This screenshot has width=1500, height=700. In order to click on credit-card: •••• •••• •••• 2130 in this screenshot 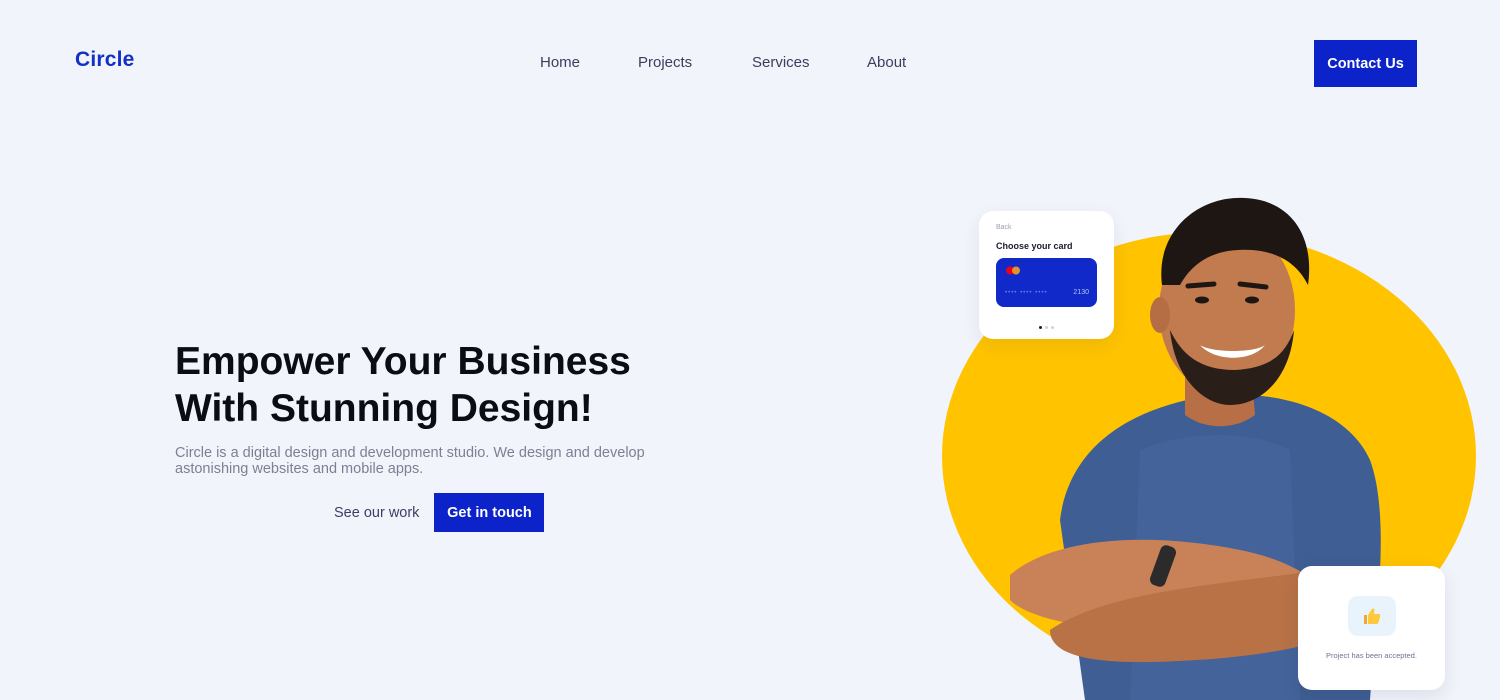, I will do `click(1046, 282)`.